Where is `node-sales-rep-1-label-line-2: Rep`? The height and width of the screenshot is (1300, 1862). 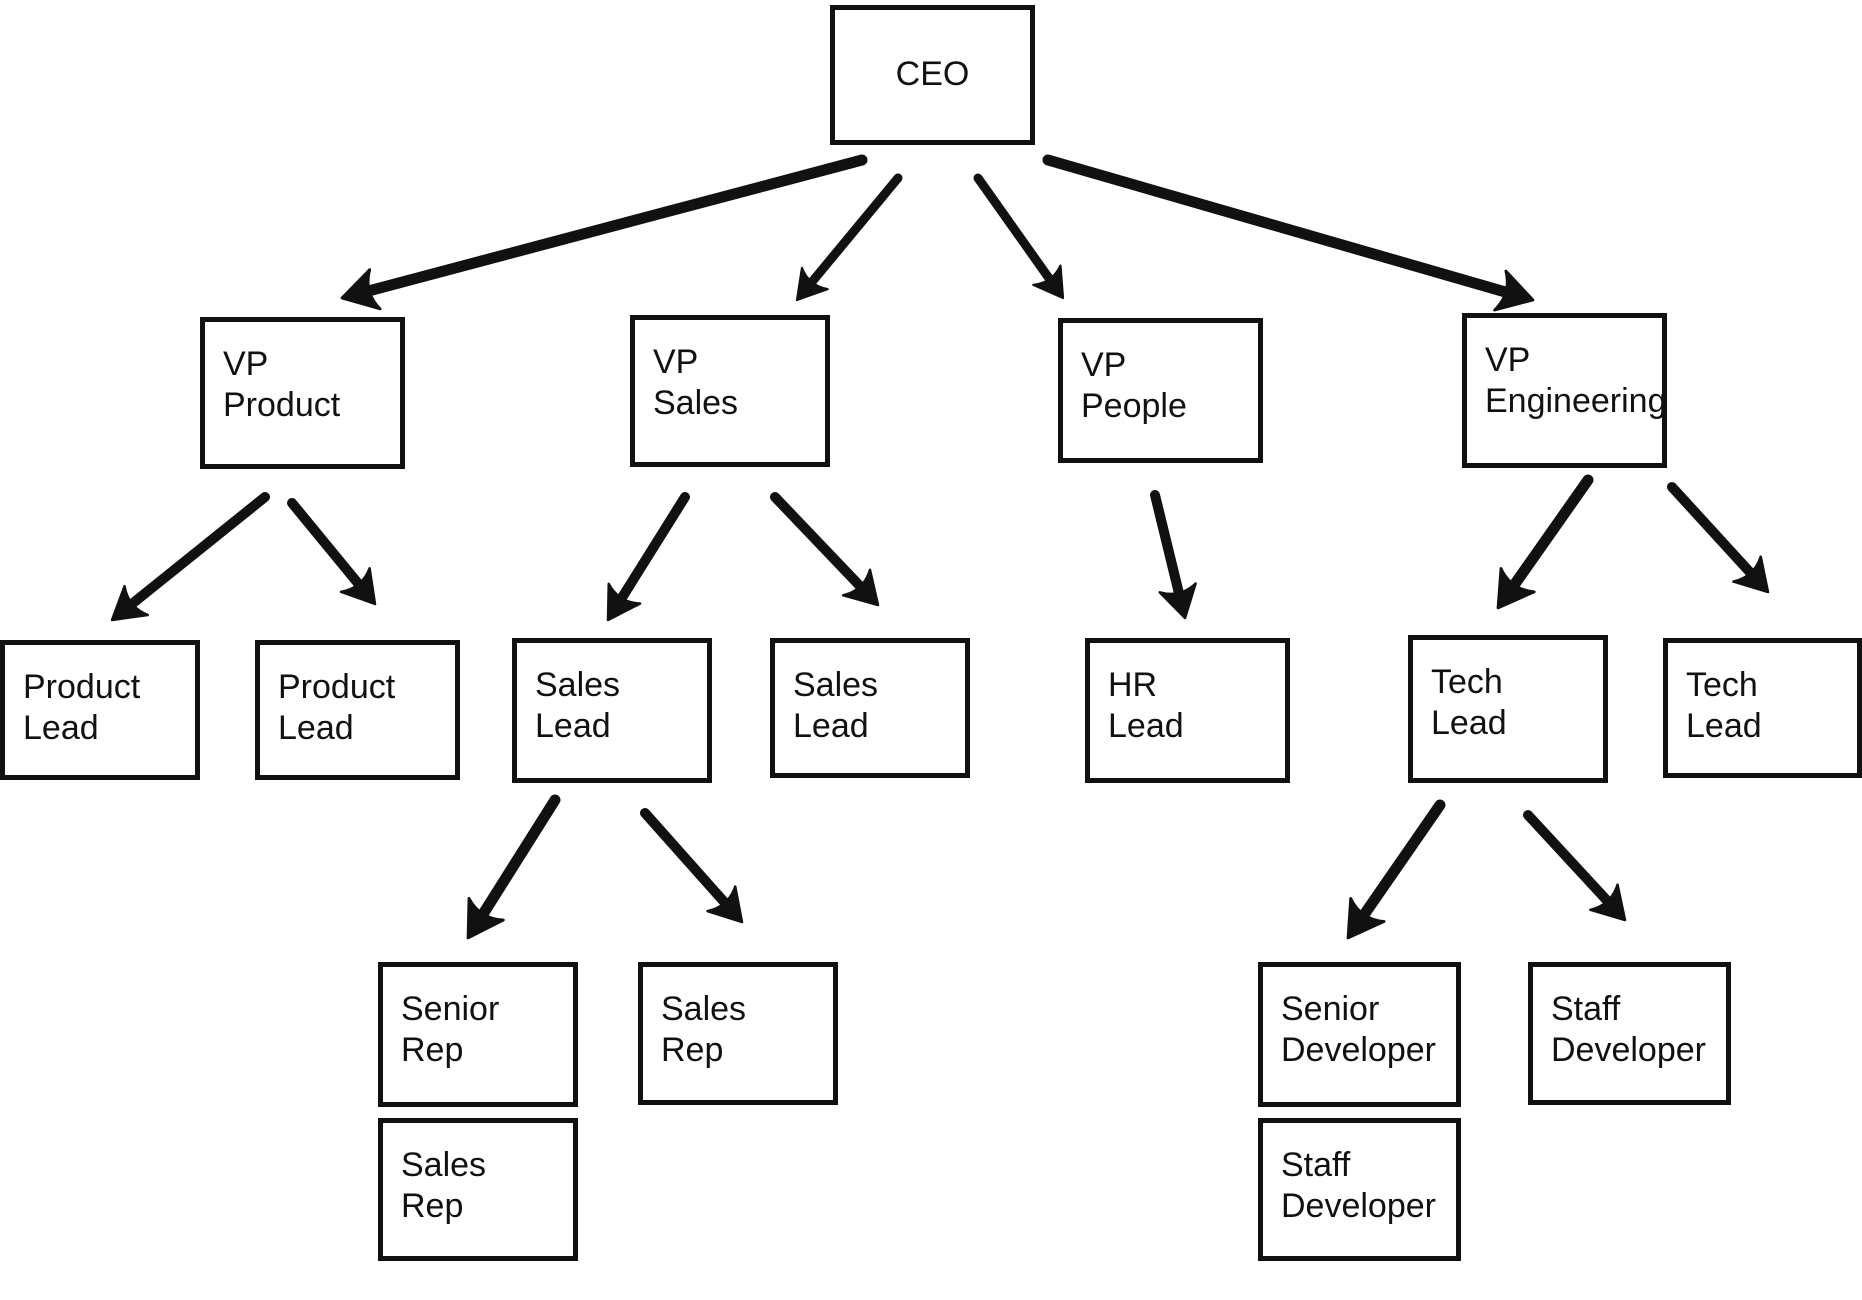
node-sales-rep-1-label-line-2: Rep is located at coordinates (692, 1050).